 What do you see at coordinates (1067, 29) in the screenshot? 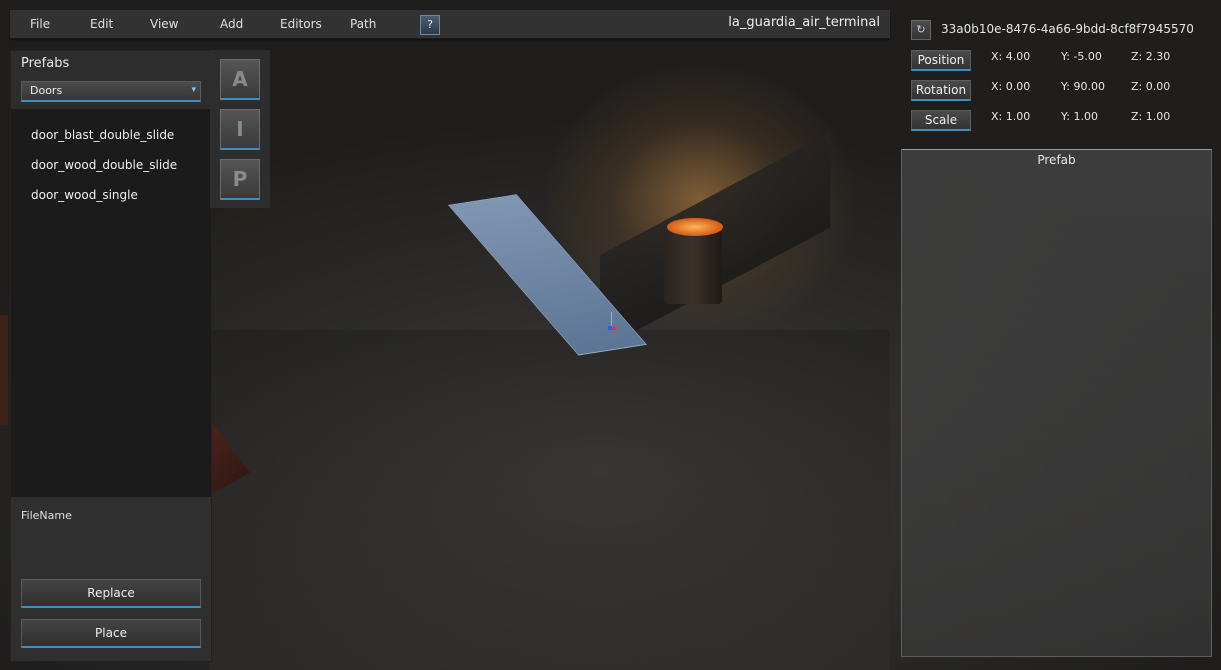
I see `object-guid: 33a0b10e-8476-4a66-9bdd-8cf8f7945570` at bounding box center [1067, 29].